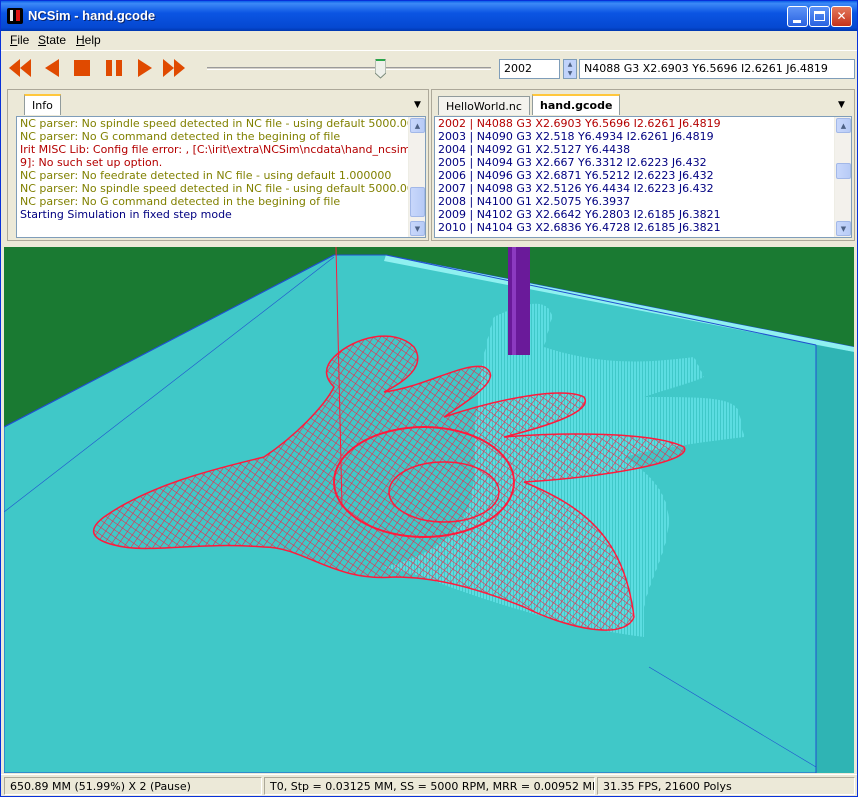 The image size is (858, 797). Describe the element at coordinates (417, 105) in the screenshot. I see `info-tab-menu-icon: ▼` at that location.